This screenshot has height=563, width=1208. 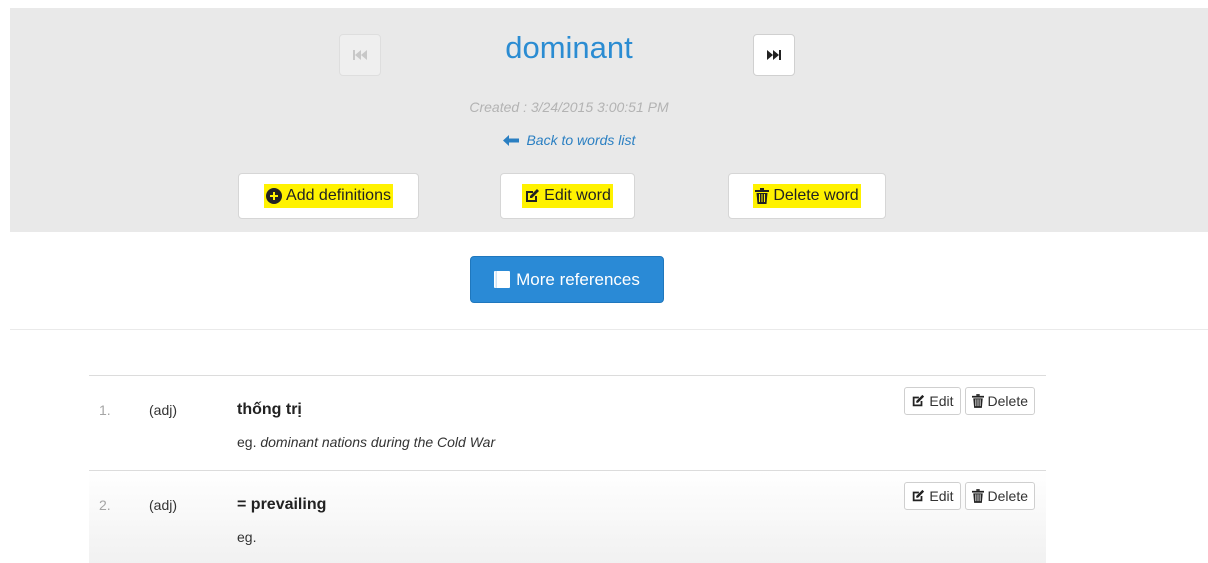 I want to click on skip-forward-icon, so click(x=774, y=55).